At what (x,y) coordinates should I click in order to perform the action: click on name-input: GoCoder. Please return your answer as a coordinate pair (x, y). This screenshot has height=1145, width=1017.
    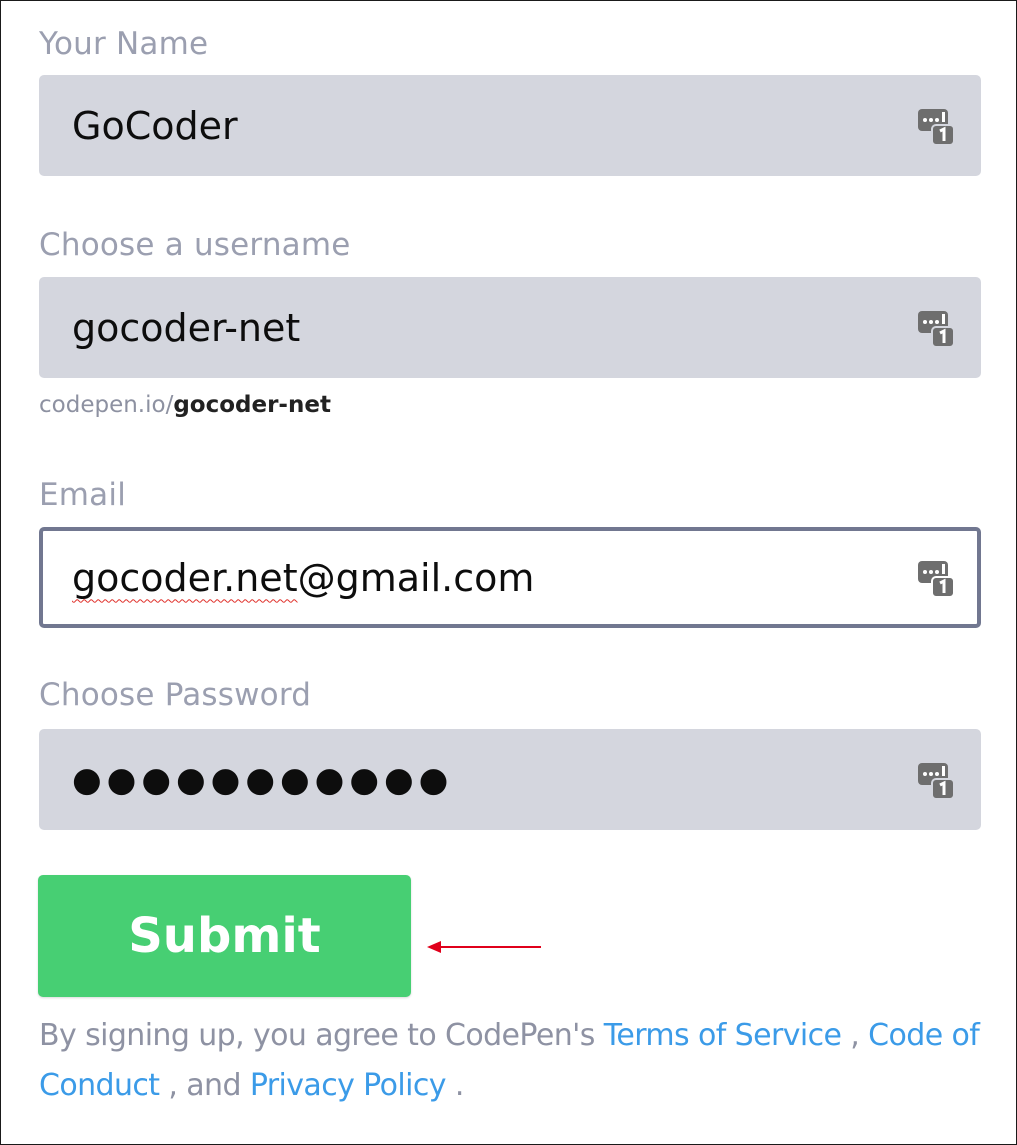
    Looking at the image, I should click on (510, 125).